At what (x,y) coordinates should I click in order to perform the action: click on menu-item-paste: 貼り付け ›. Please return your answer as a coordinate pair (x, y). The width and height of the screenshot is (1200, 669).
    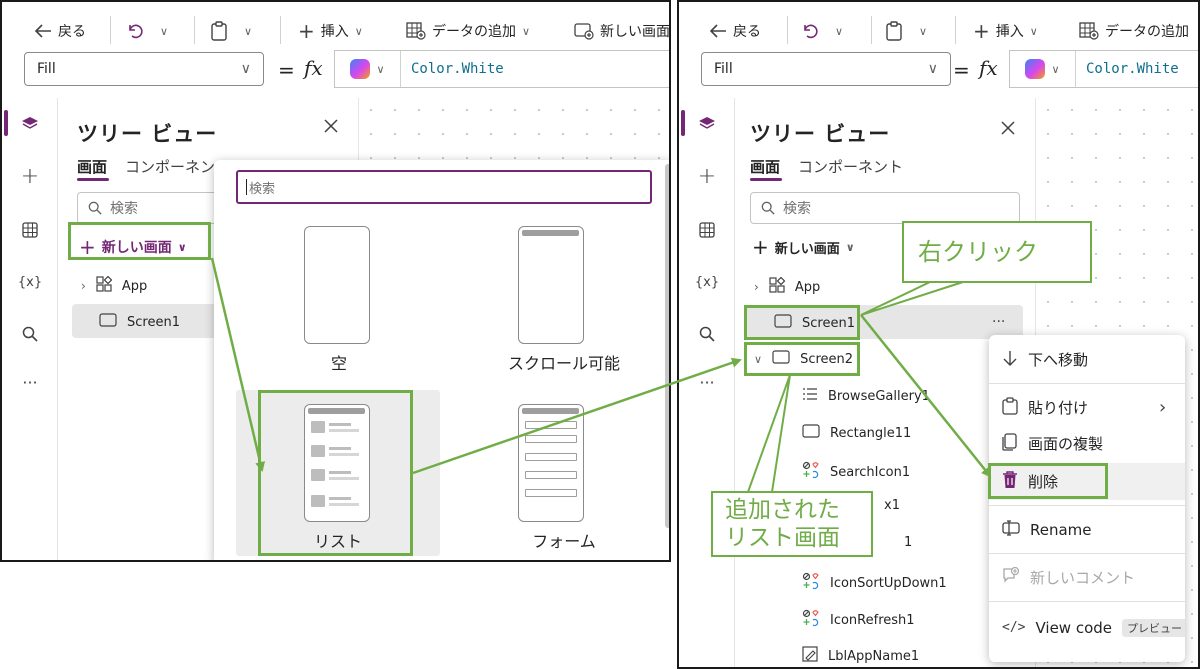
    Looking at the image, I should click on (1087, 407).